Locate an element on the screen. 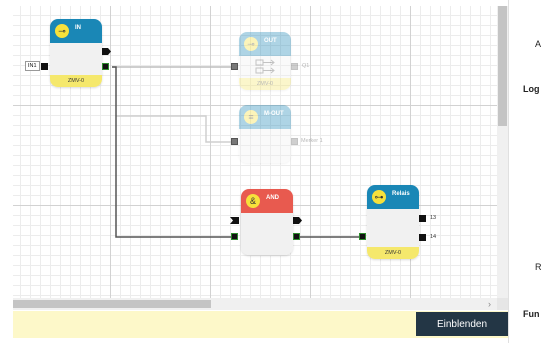 The width and height of the screenshot is (544, 343). mout-block-header: ≡ M-OUT is located at coordinates (265, 117).